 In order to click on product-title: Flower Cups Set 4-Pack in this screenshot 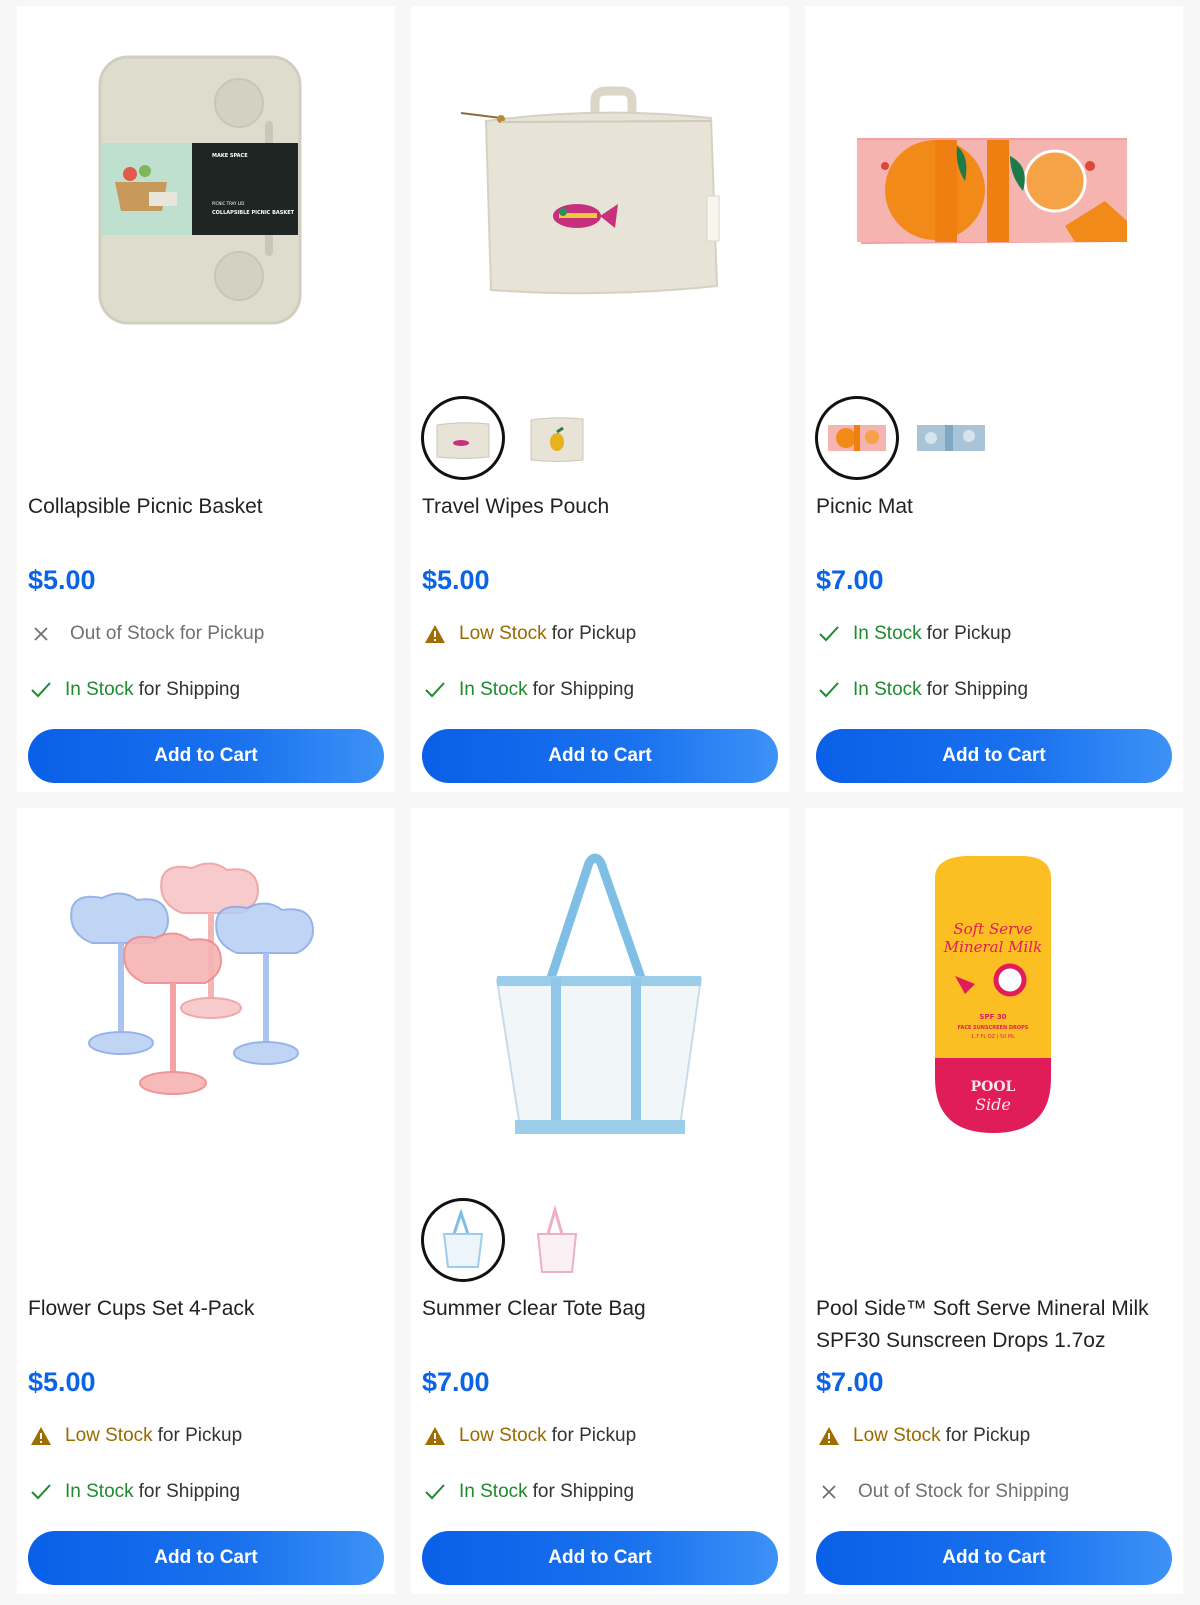, I will do `click(206, 1309)`.